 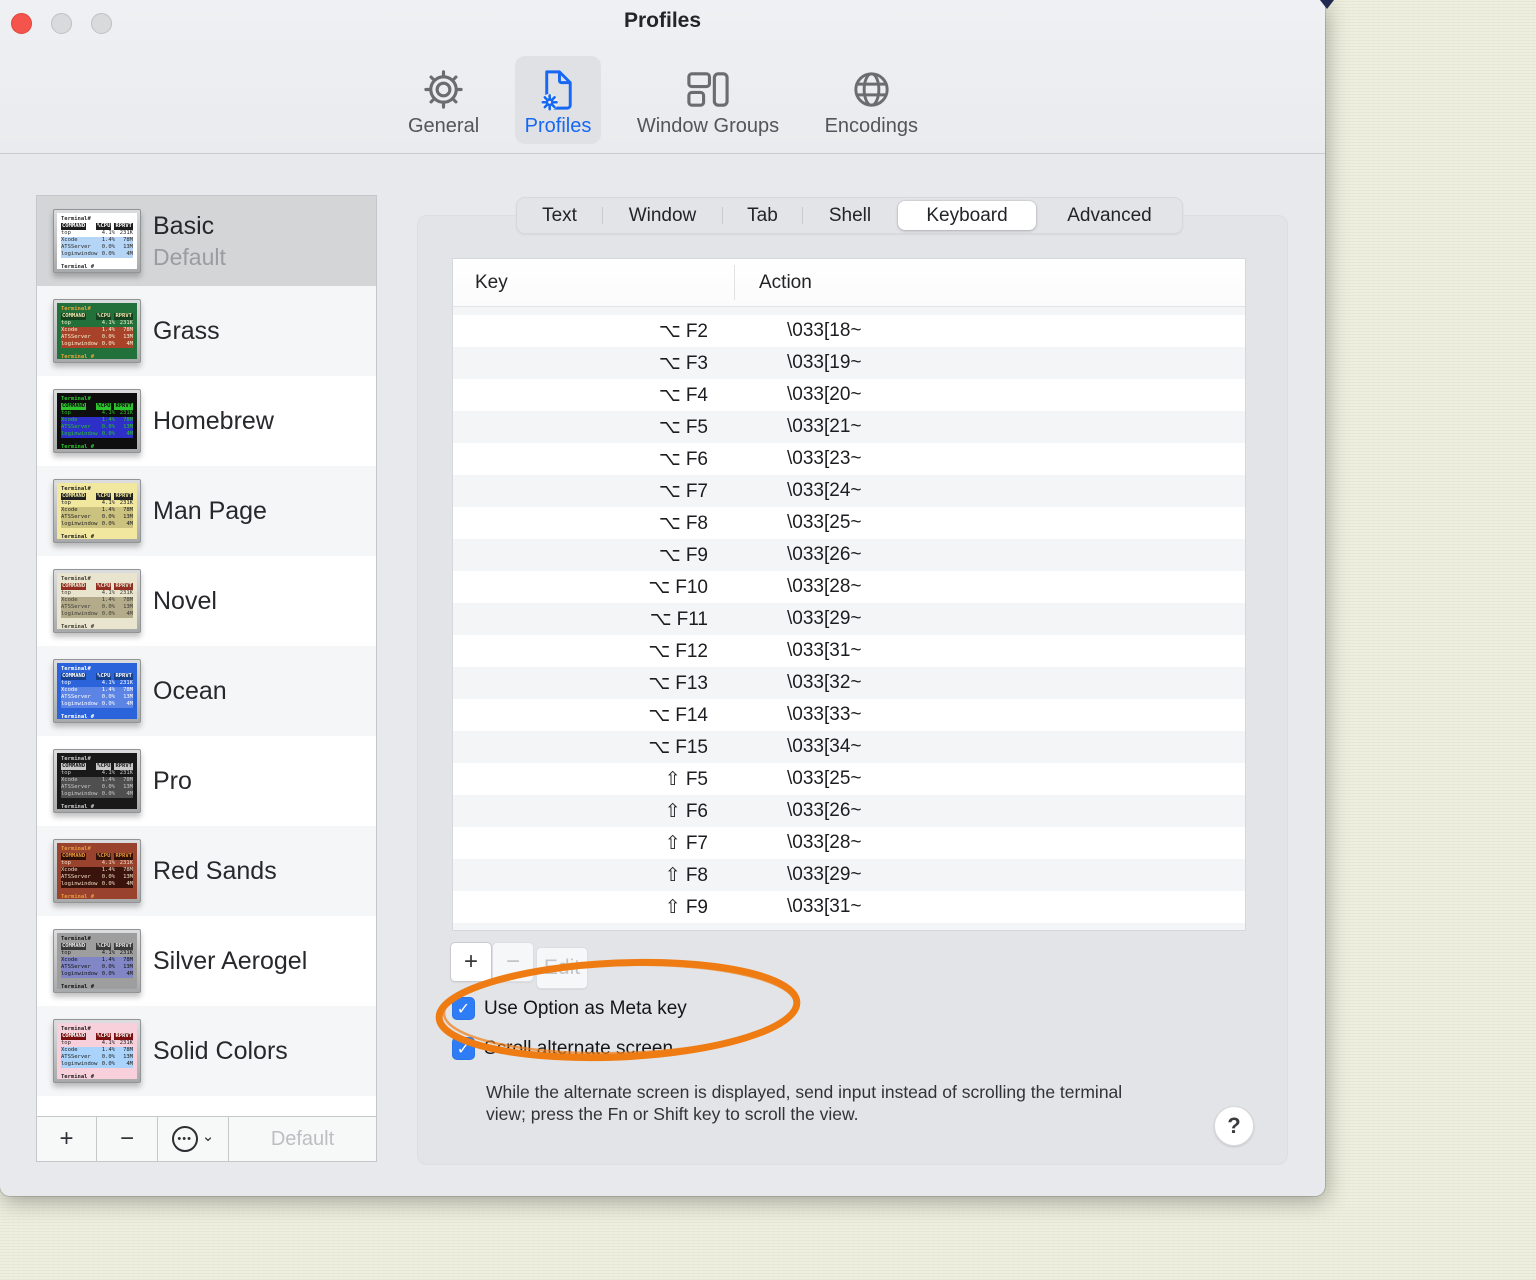 I want to click on tab-tab: Tab, so click(x=762, y=215).